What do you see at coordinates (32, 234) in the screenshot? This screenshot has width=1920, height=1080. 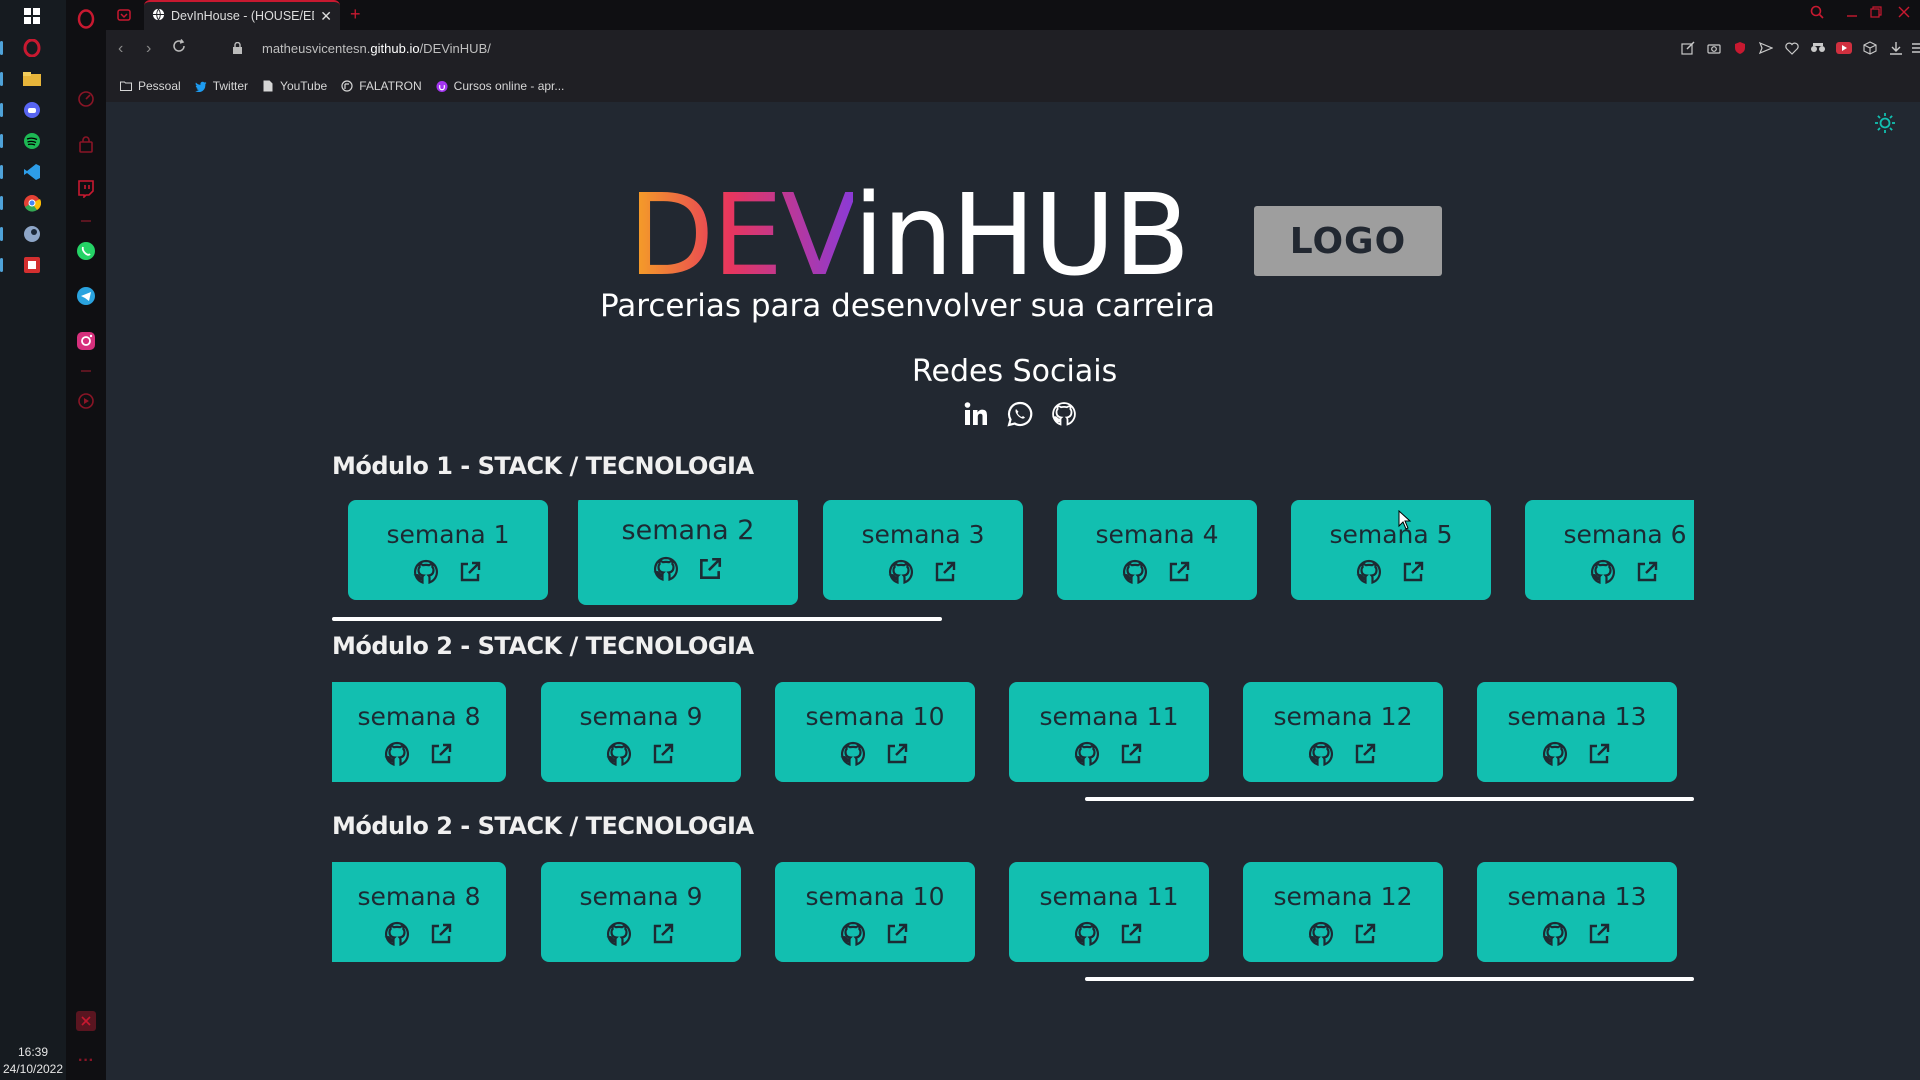 I see `steam-icon` at bounding box center [32, 234].